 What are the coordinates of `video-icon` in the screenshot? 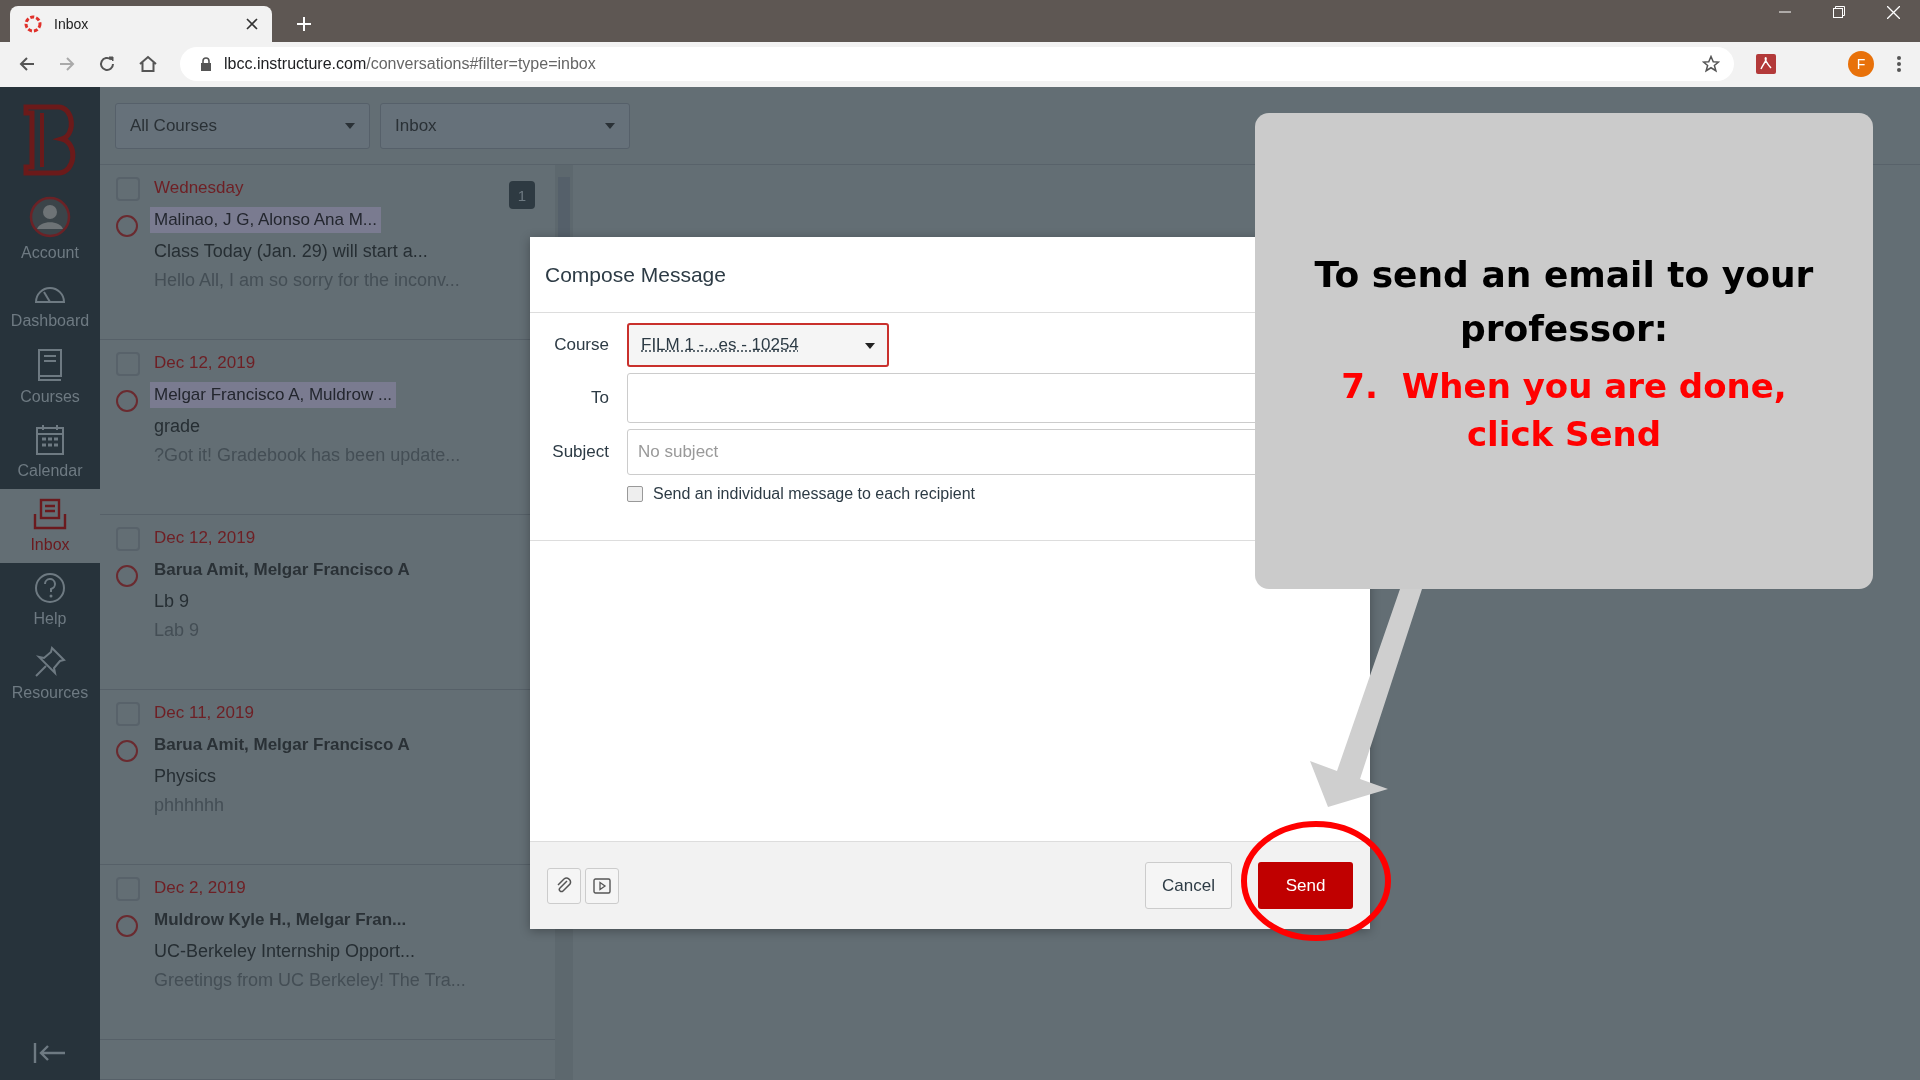 It's located at (602, 885).